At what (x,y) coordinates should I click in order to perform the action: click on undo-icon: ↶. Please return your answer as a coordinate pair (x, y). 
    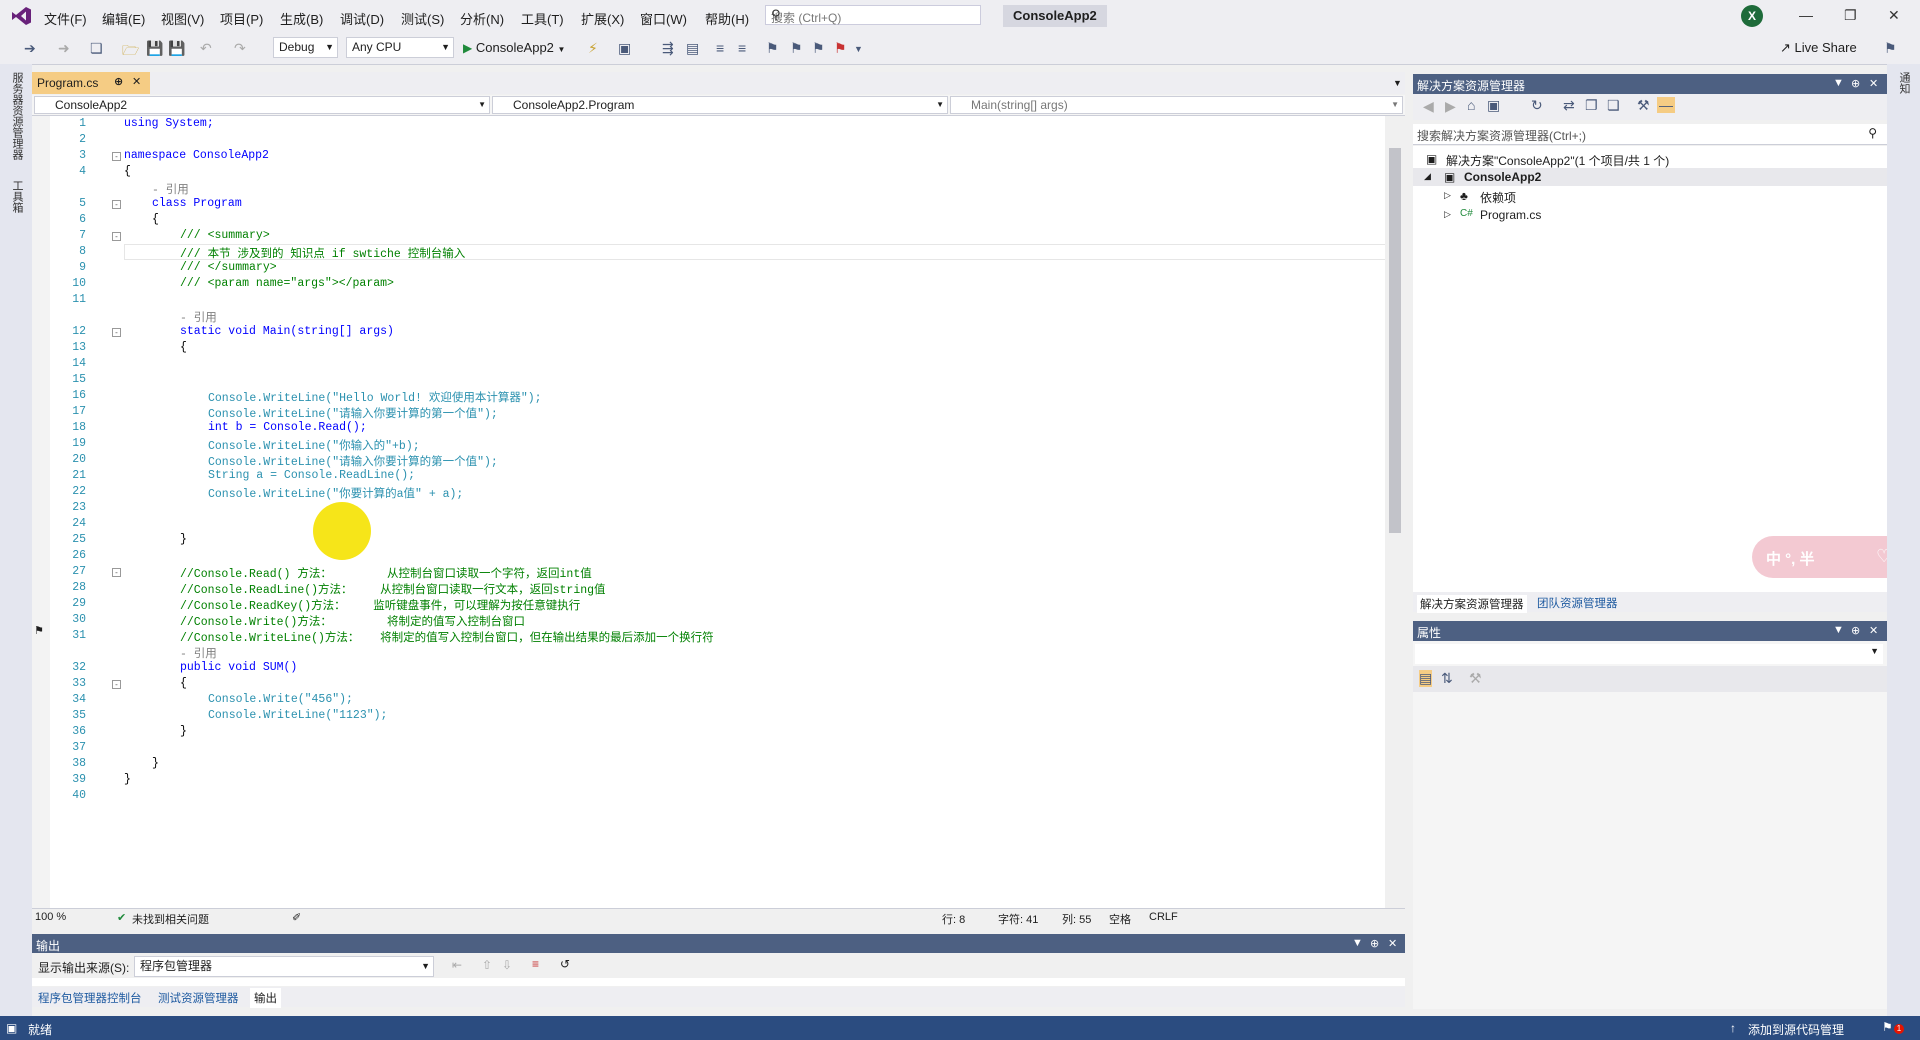
    Looking at the image, I should click on (206, 48).